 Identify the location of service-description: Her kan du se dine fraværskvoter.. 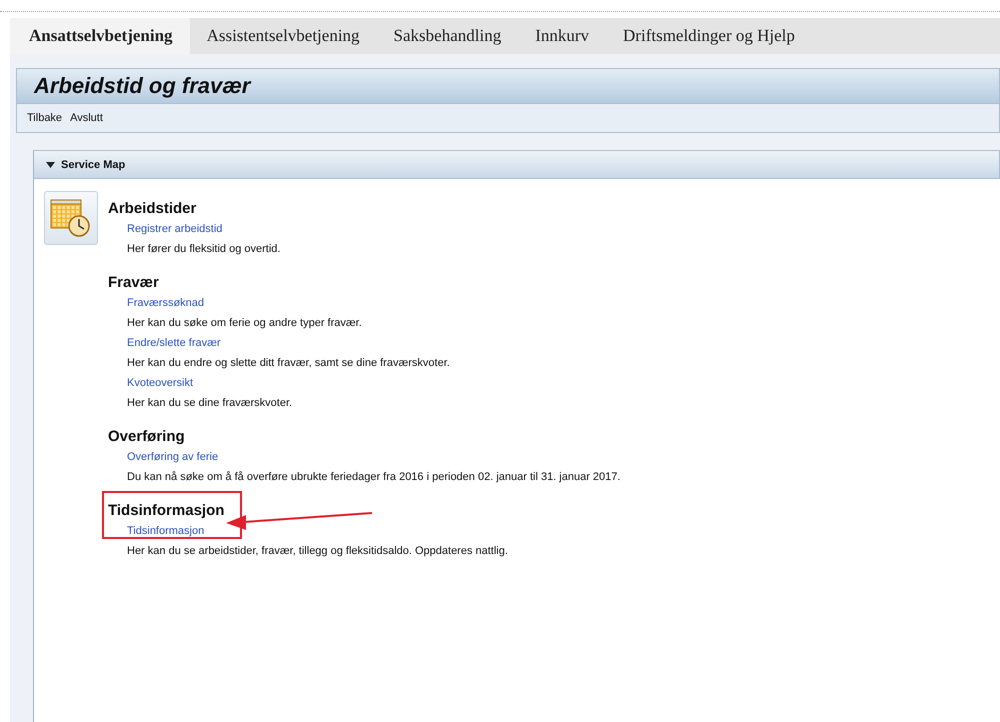
(209, 403).